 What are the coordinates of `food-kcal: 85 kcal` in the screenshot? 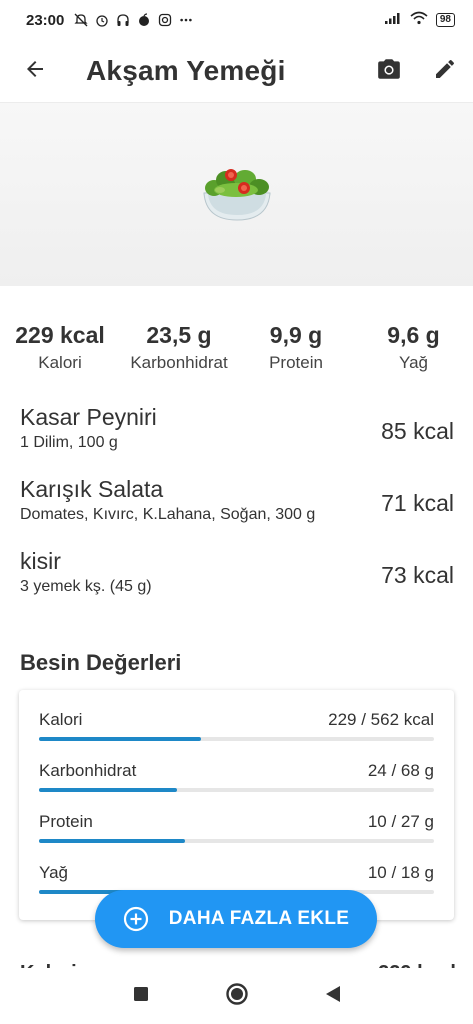 It's located at (417, 431).